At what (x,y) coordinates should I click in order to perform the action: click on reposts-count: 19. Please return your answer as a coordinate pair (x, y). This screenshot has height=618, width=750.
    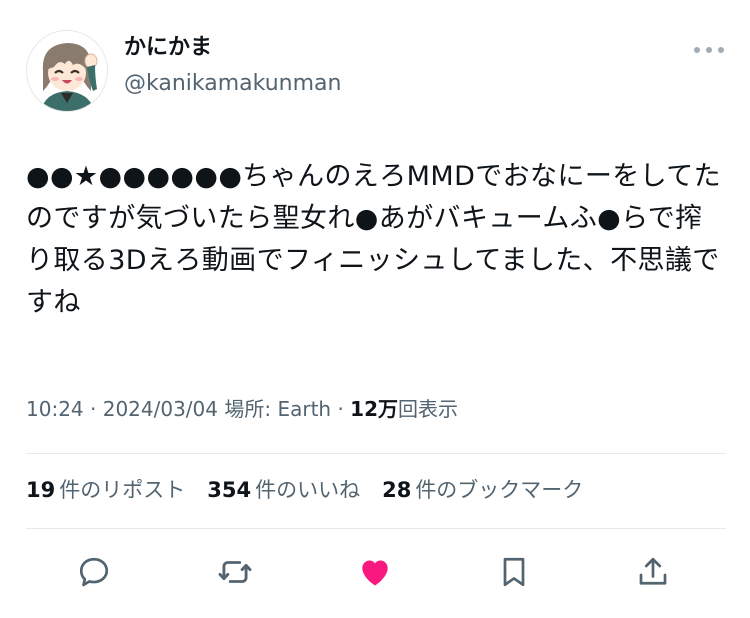
    Looking at the image, I should click on (41, 490).